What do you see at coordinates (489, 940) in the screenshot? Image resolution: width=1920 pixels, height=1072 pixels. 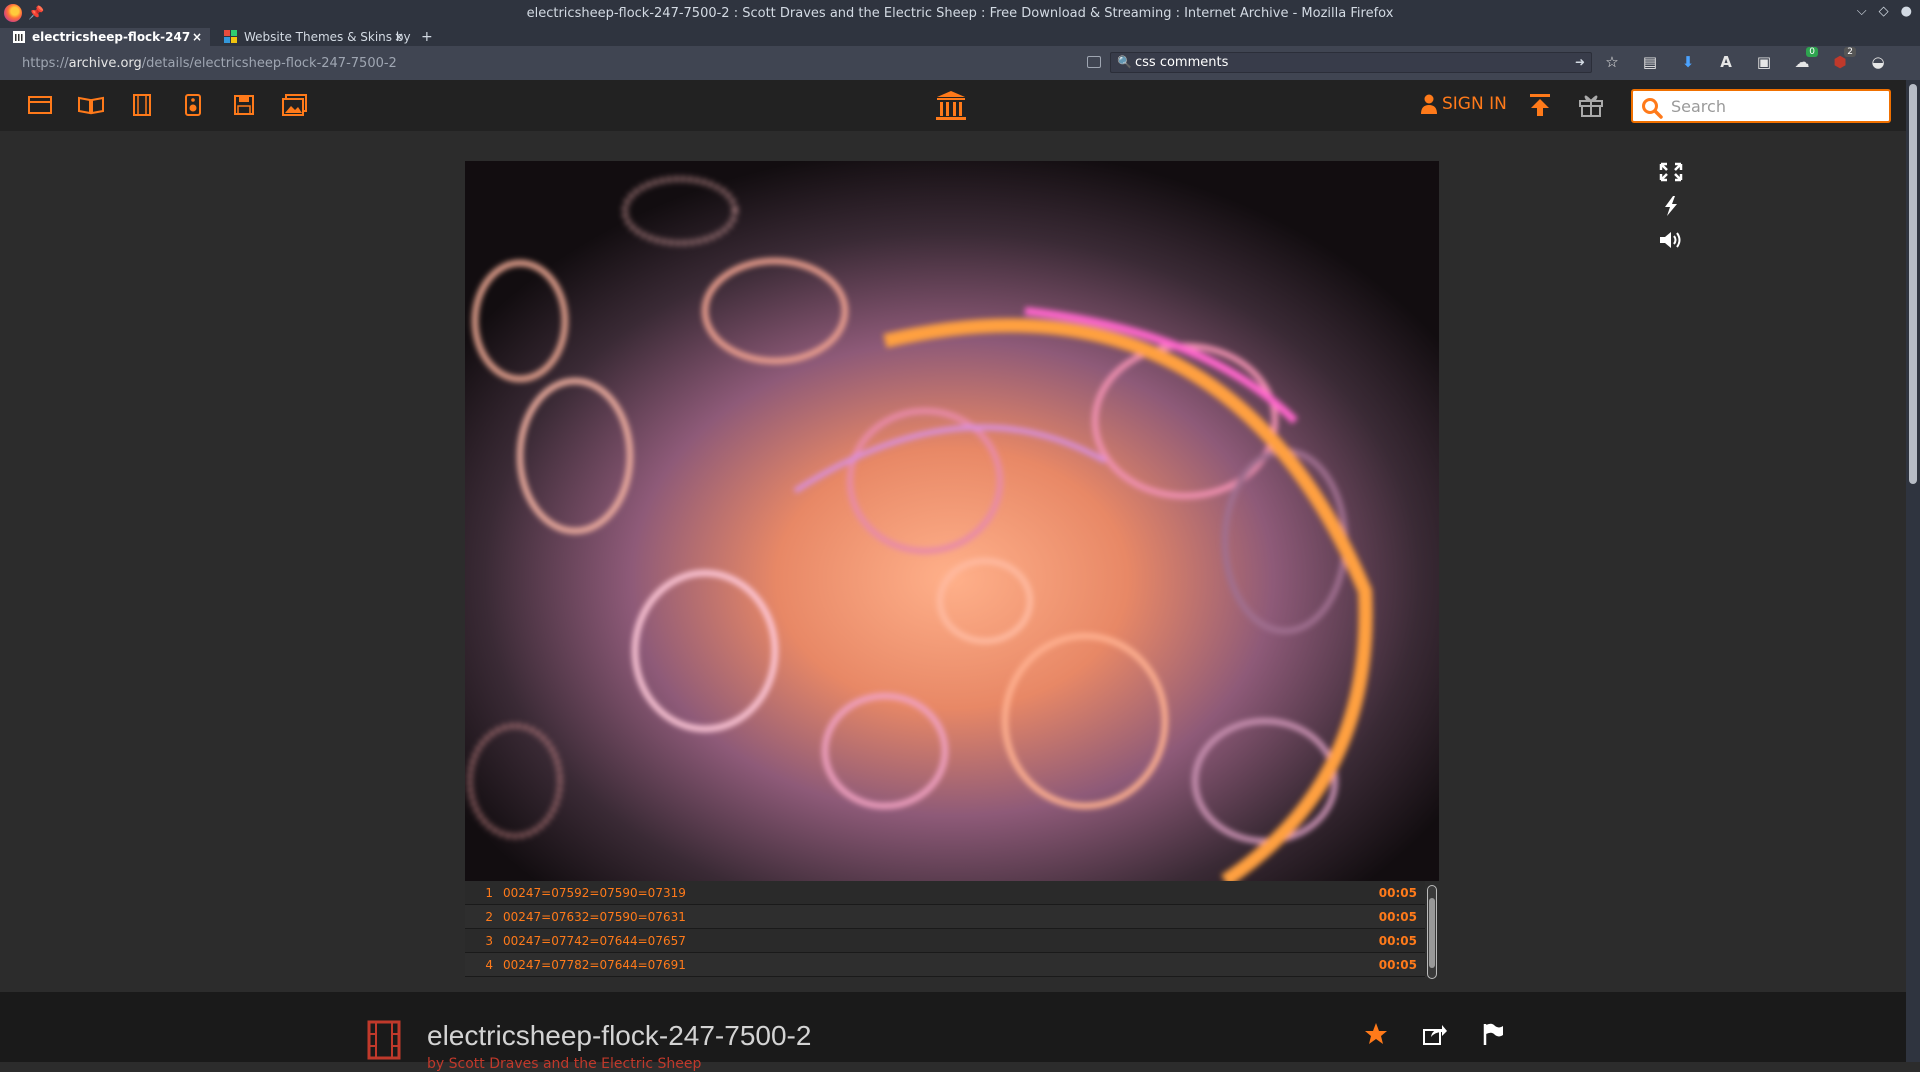 I see `track-number: 3` at bounding box center [489, 940].